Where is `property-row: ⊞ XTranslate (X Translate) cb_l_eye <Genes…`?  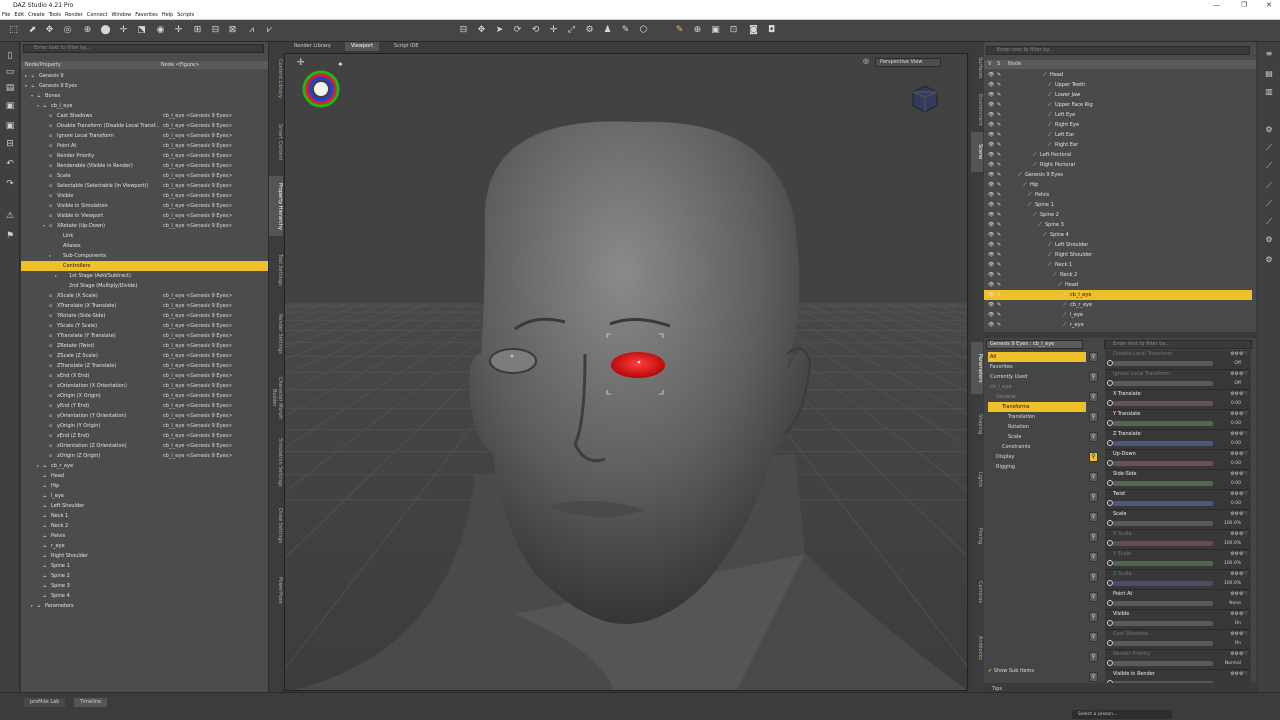 property-row: ⊞ XTranslate (X Translate) cb_l_eye <Genes… is located at coordinates (144, 306).